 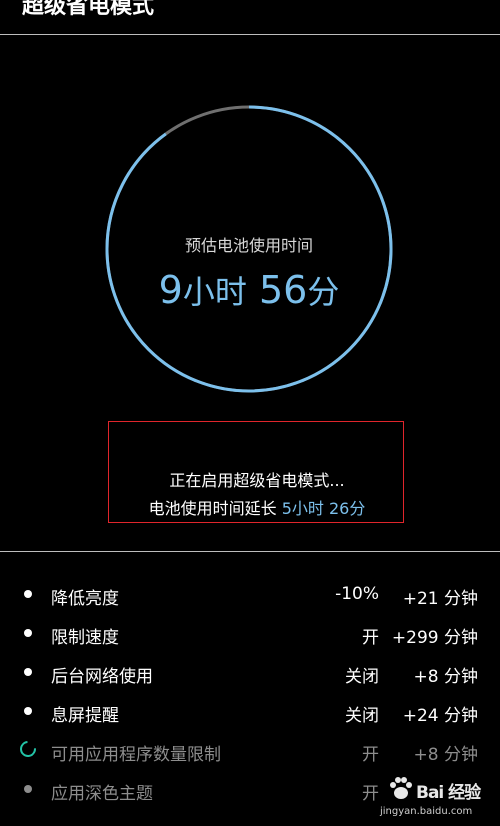 What do you see at coordinates (448, 793) in the screenshot?
I see `watermark-brand-text: Bai 经验` at bounding box center [448, 793].